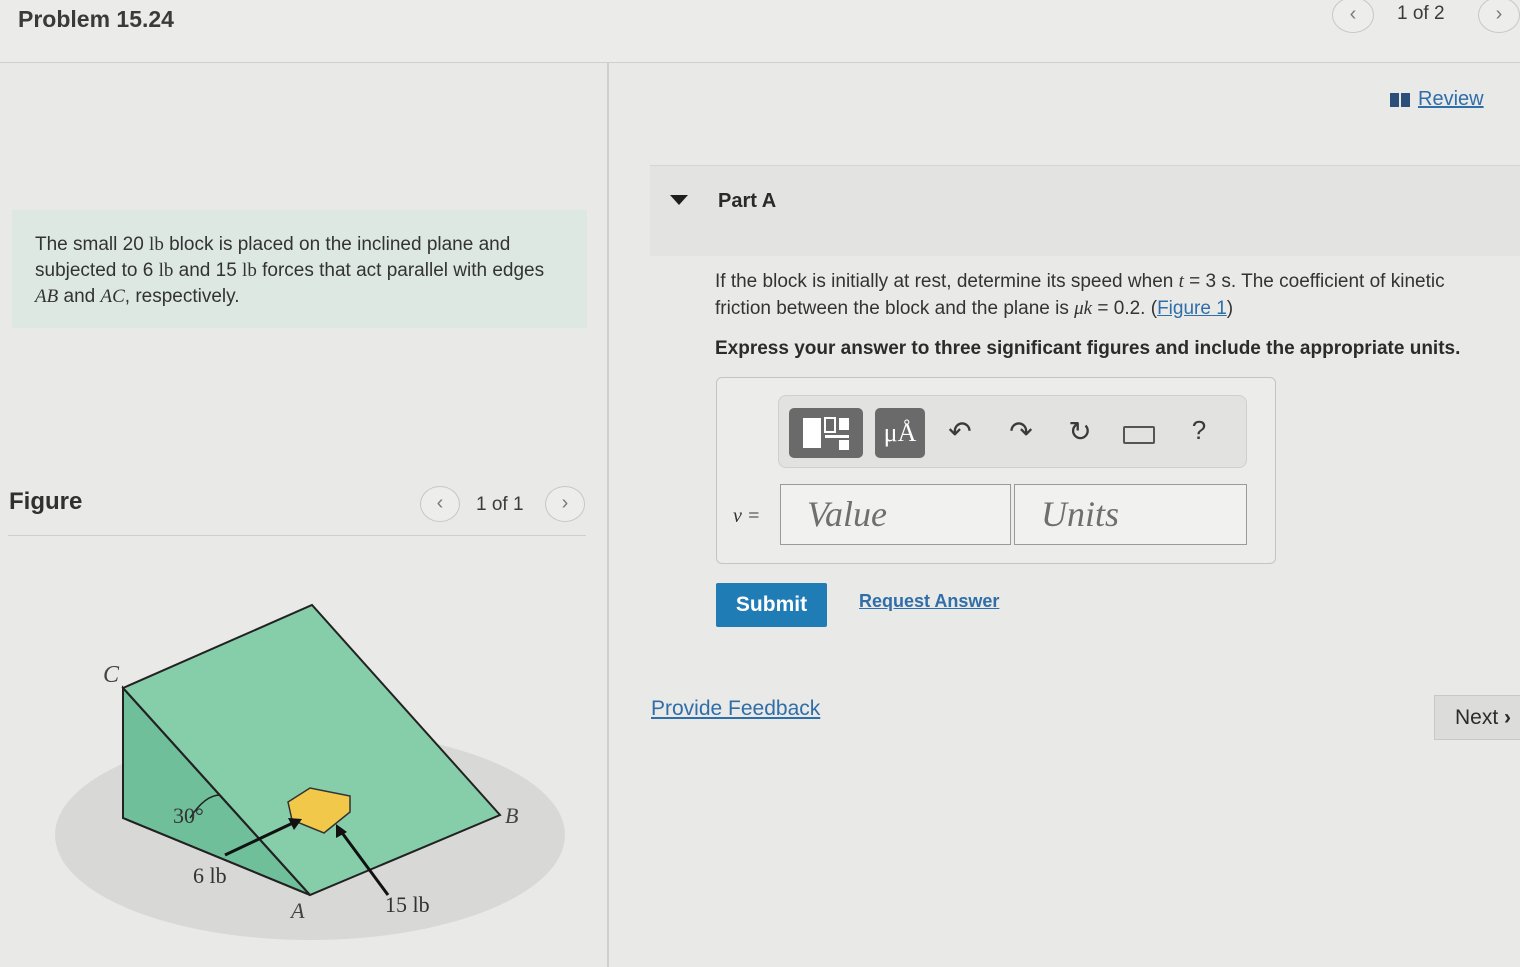 Image resolution: width=1520 pixels, height=967 pixels. Describe the element at coordinates (92, 244) in the screenshot. I see `statement-text: The small 20` at that location.